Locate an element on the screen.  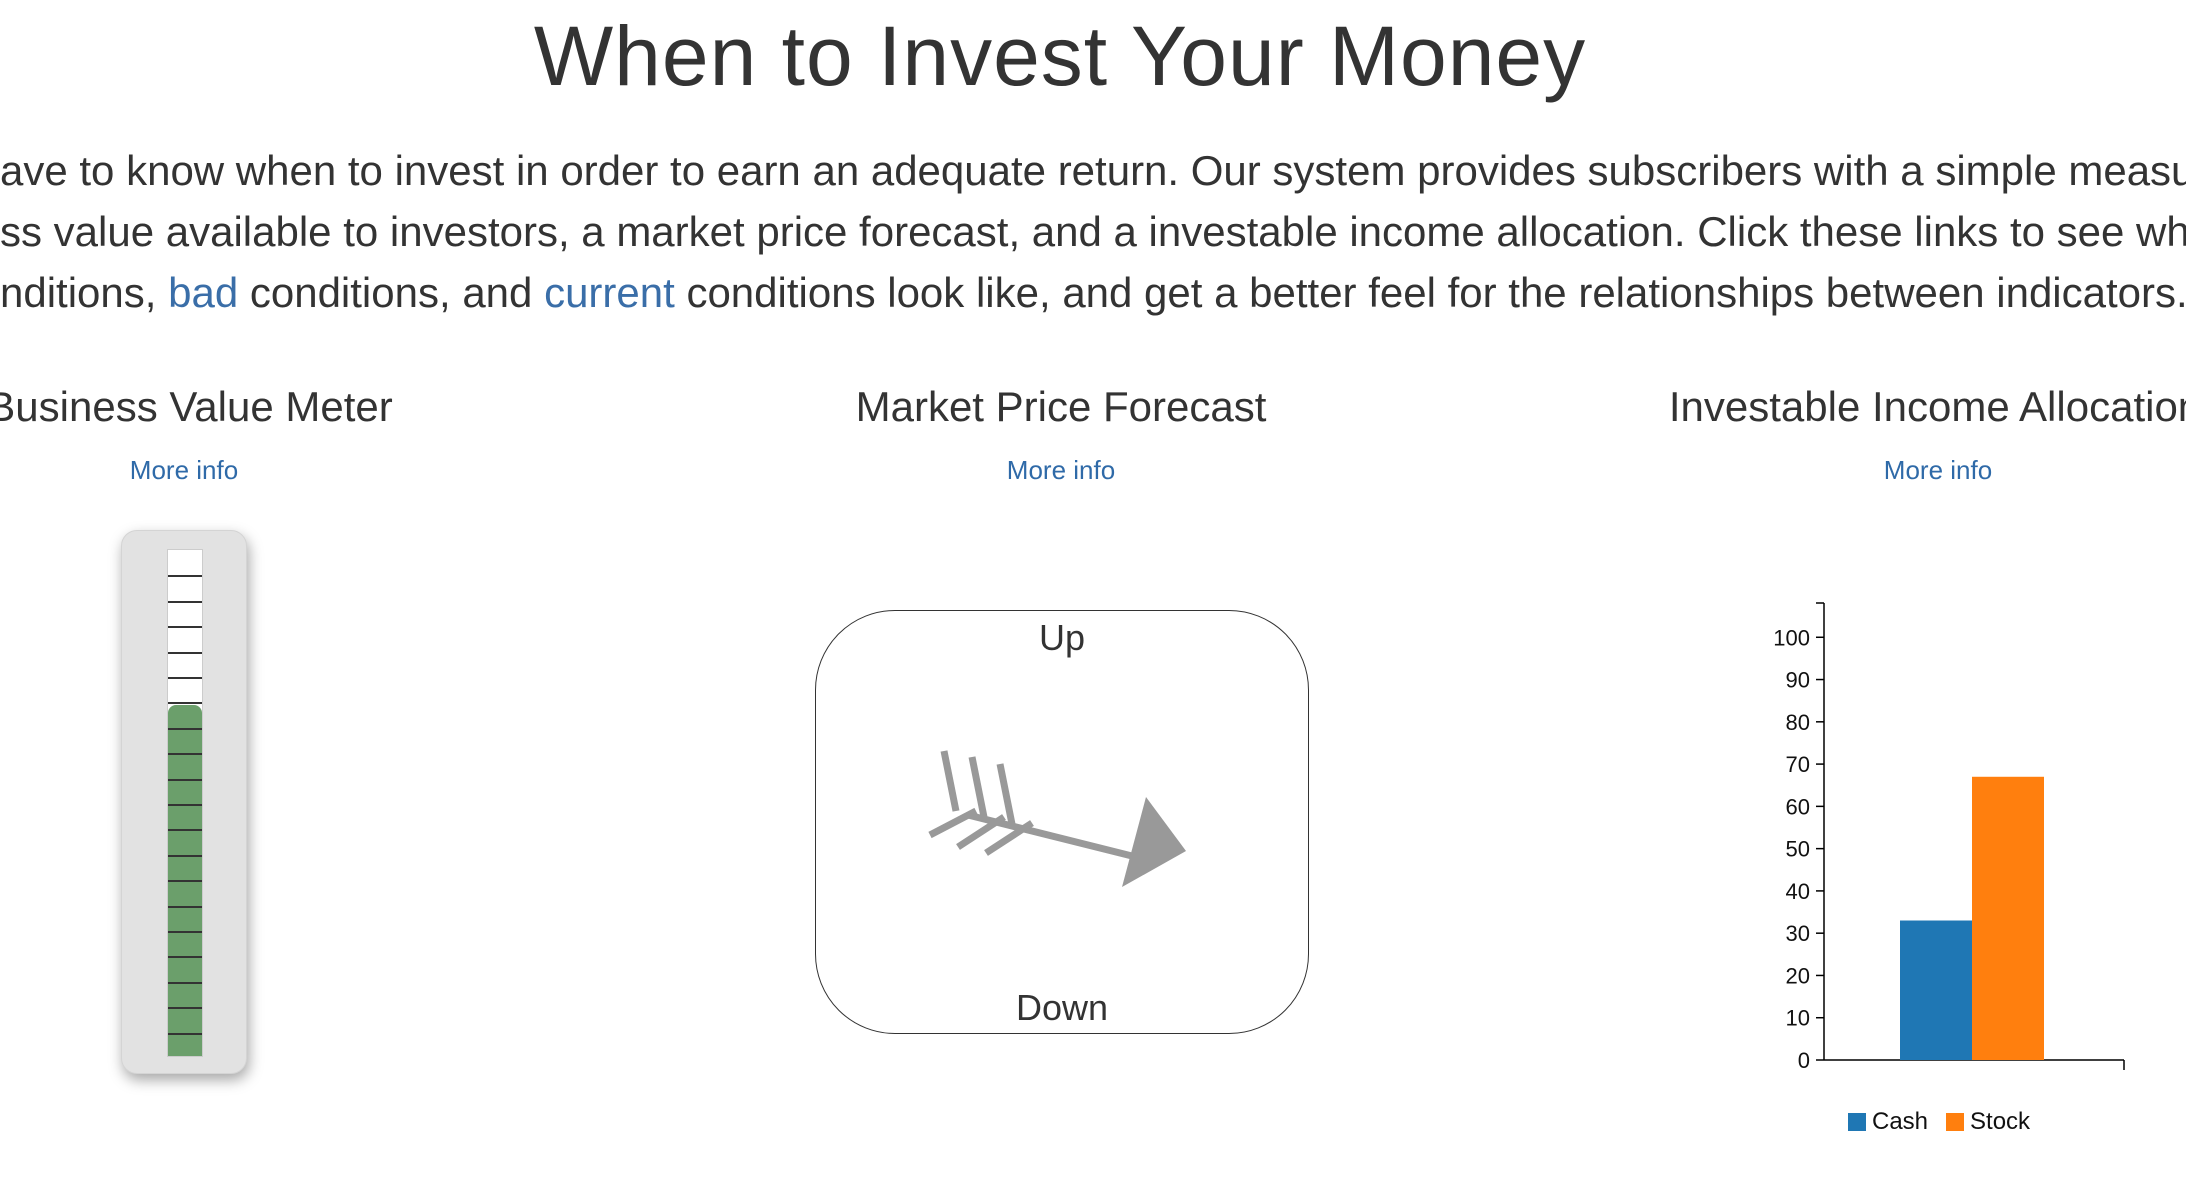
intro-line-3-pre: nditions, is located at coordinates (84, 292).